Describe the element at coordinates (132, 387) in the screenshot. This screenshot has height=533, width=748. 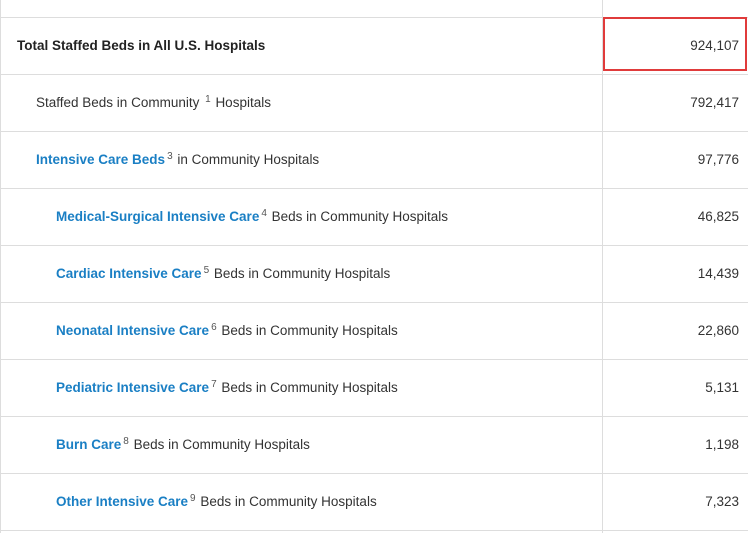
I see `link-pediatric-intensive-care: Pediatric Intensive Care` at that location.